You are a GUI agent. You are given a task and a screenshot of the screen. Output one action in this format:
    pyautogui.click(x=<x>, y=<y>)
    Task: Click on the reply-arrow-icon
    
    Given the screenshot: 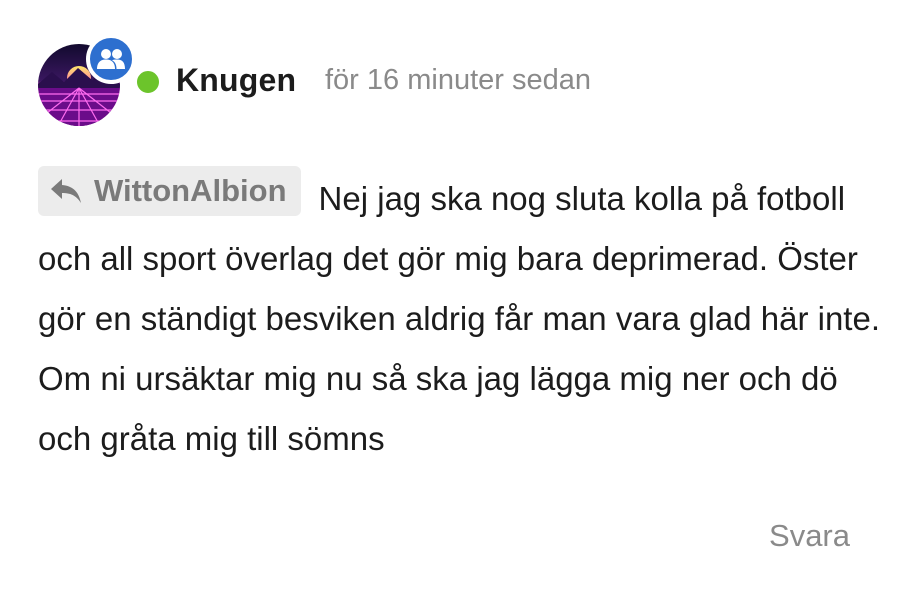 What is the action you would take?
    pyautogui.click(x=66, y=191)
    